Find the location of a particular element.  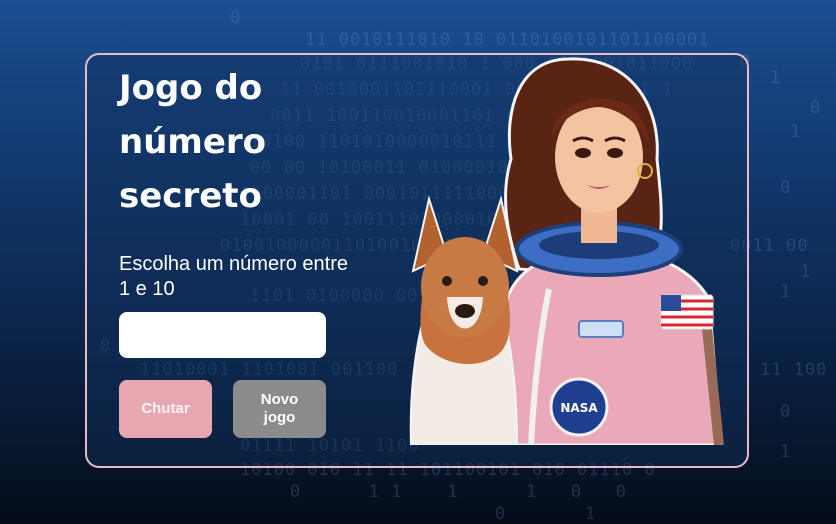

nasa-patch-text: NASA is located at coordinates (579, 408).